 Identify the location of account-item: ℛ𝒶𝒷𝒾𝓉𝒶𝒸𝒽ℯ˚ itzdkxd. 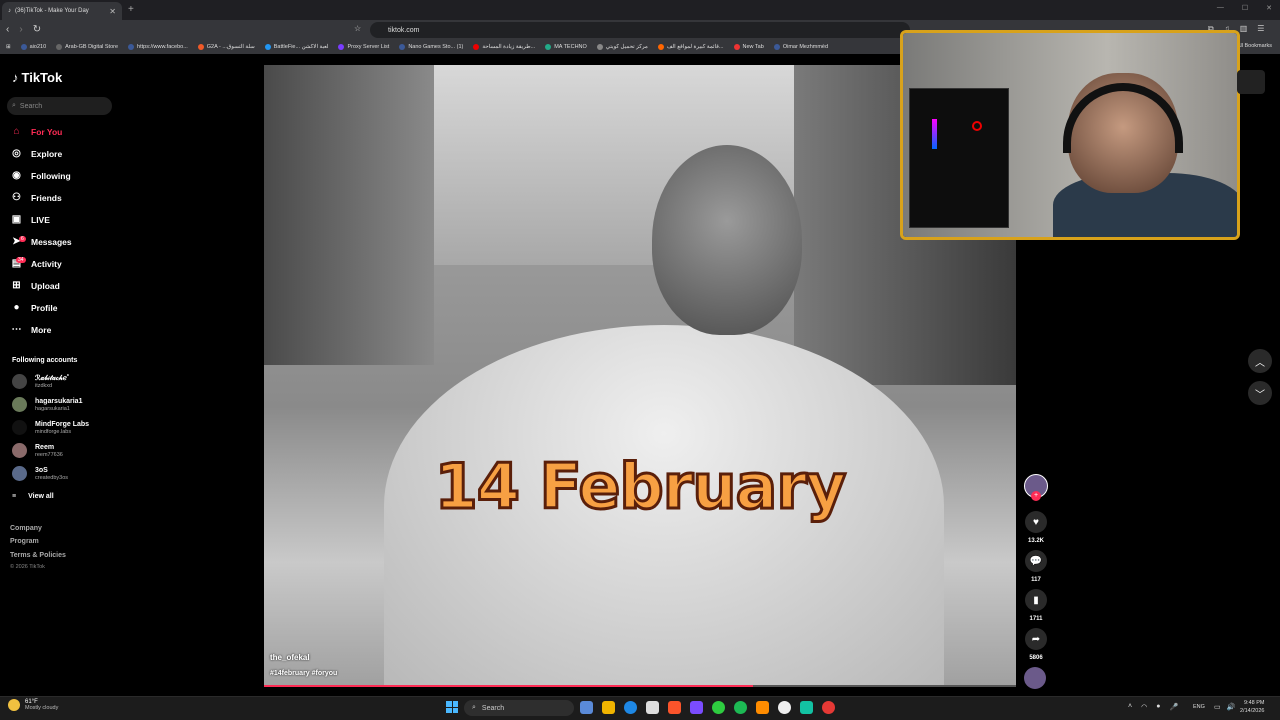
(40, 381).